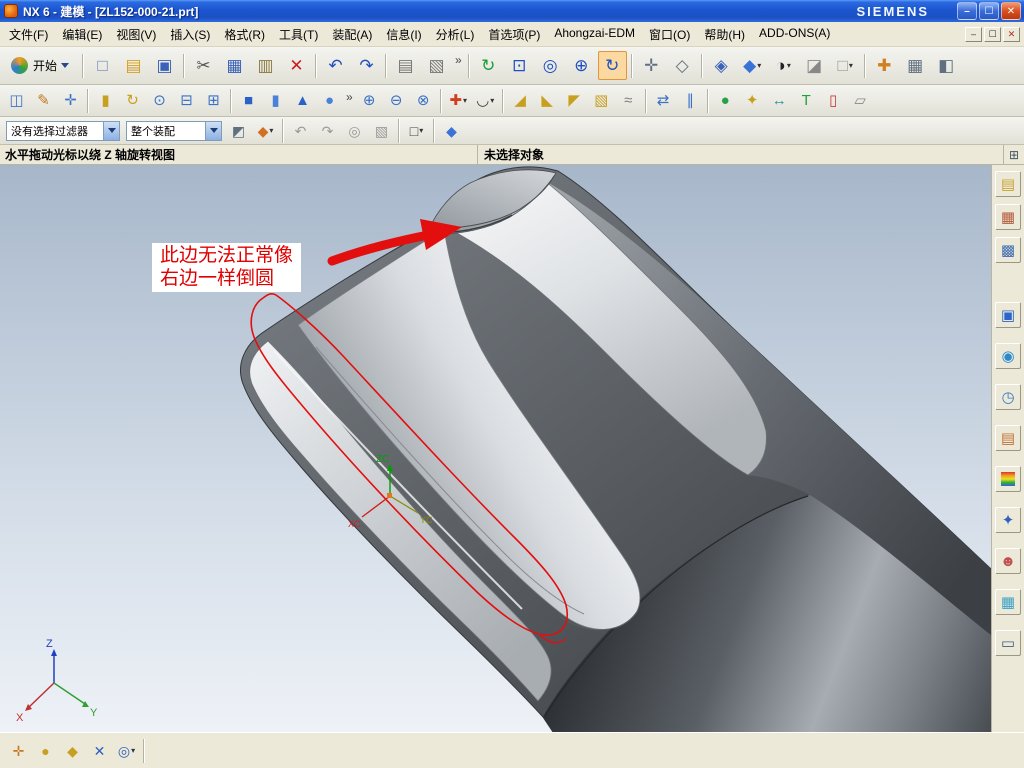 The width and height of the screenshot is (1024, 768). Describe the element at coordinates (416, 130) in the screenshot. I see `marquee-select-icon: □ ▾` at that location.